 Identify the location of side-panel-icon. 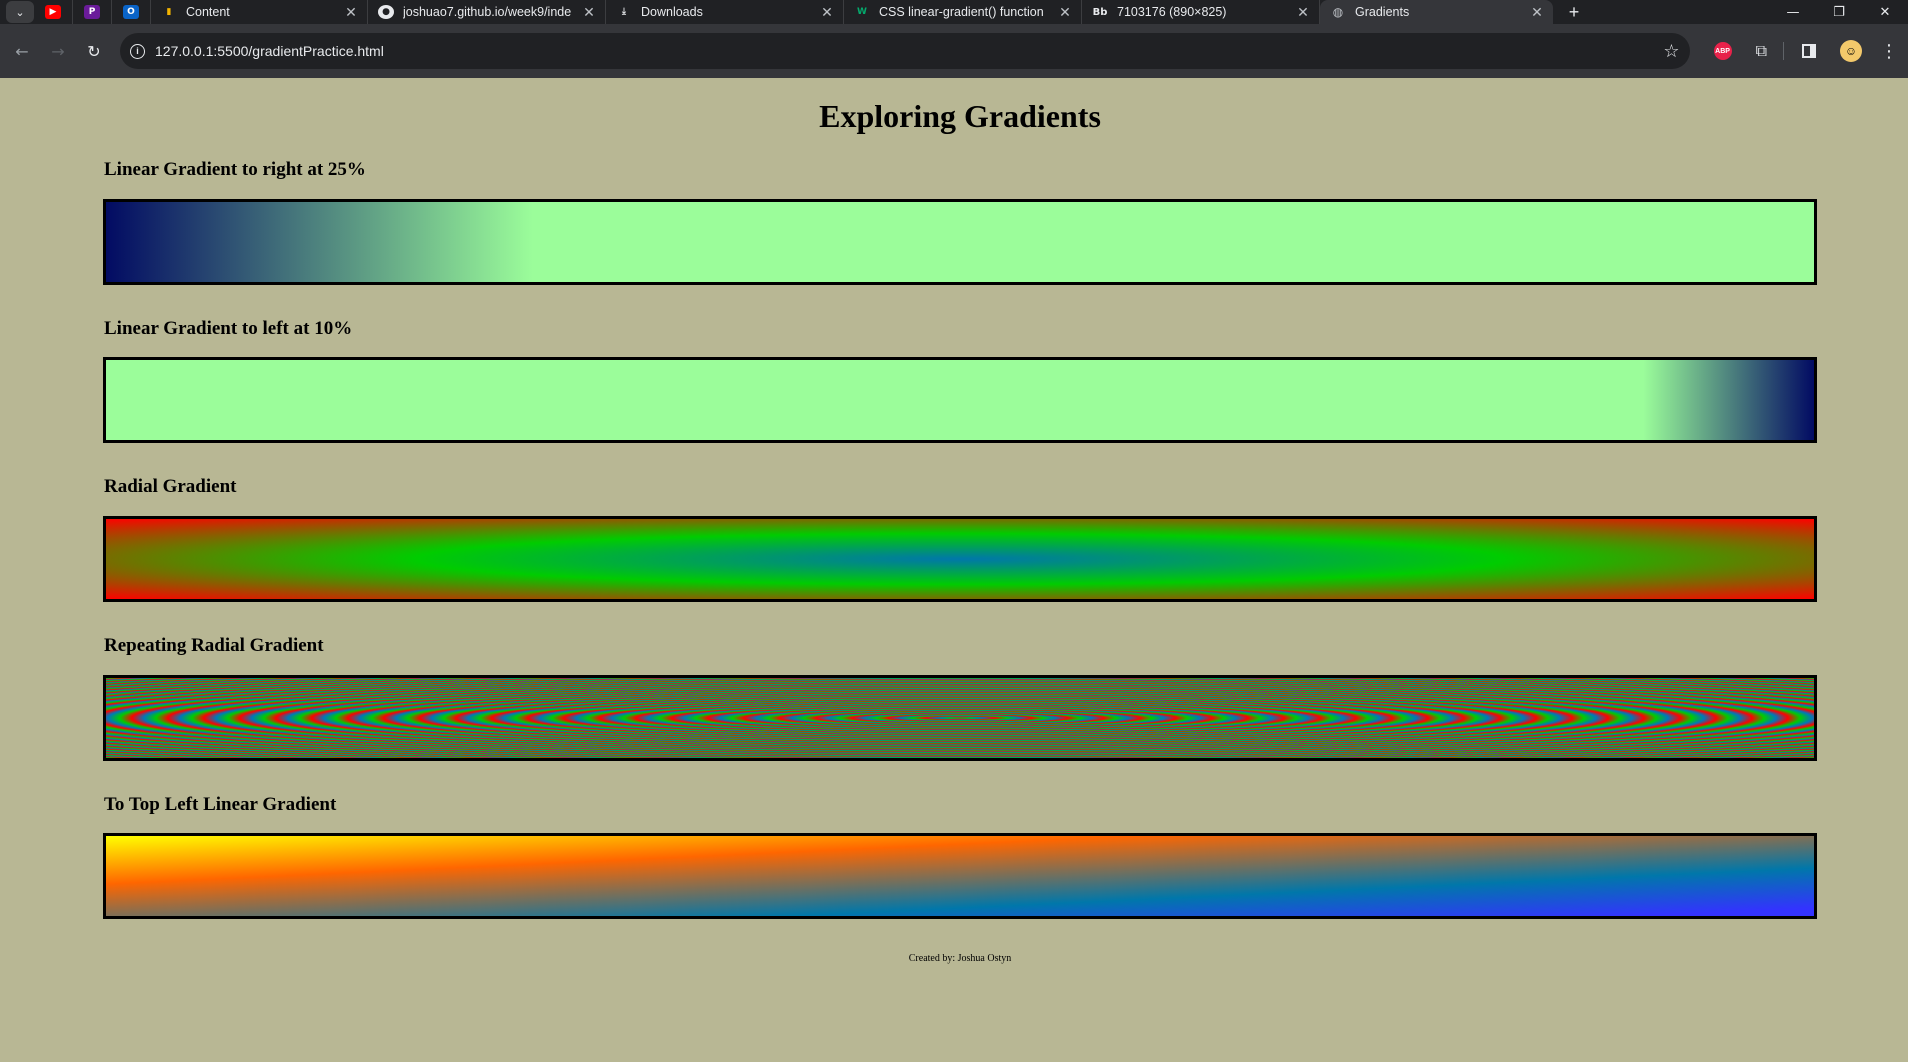
(1809, 51).